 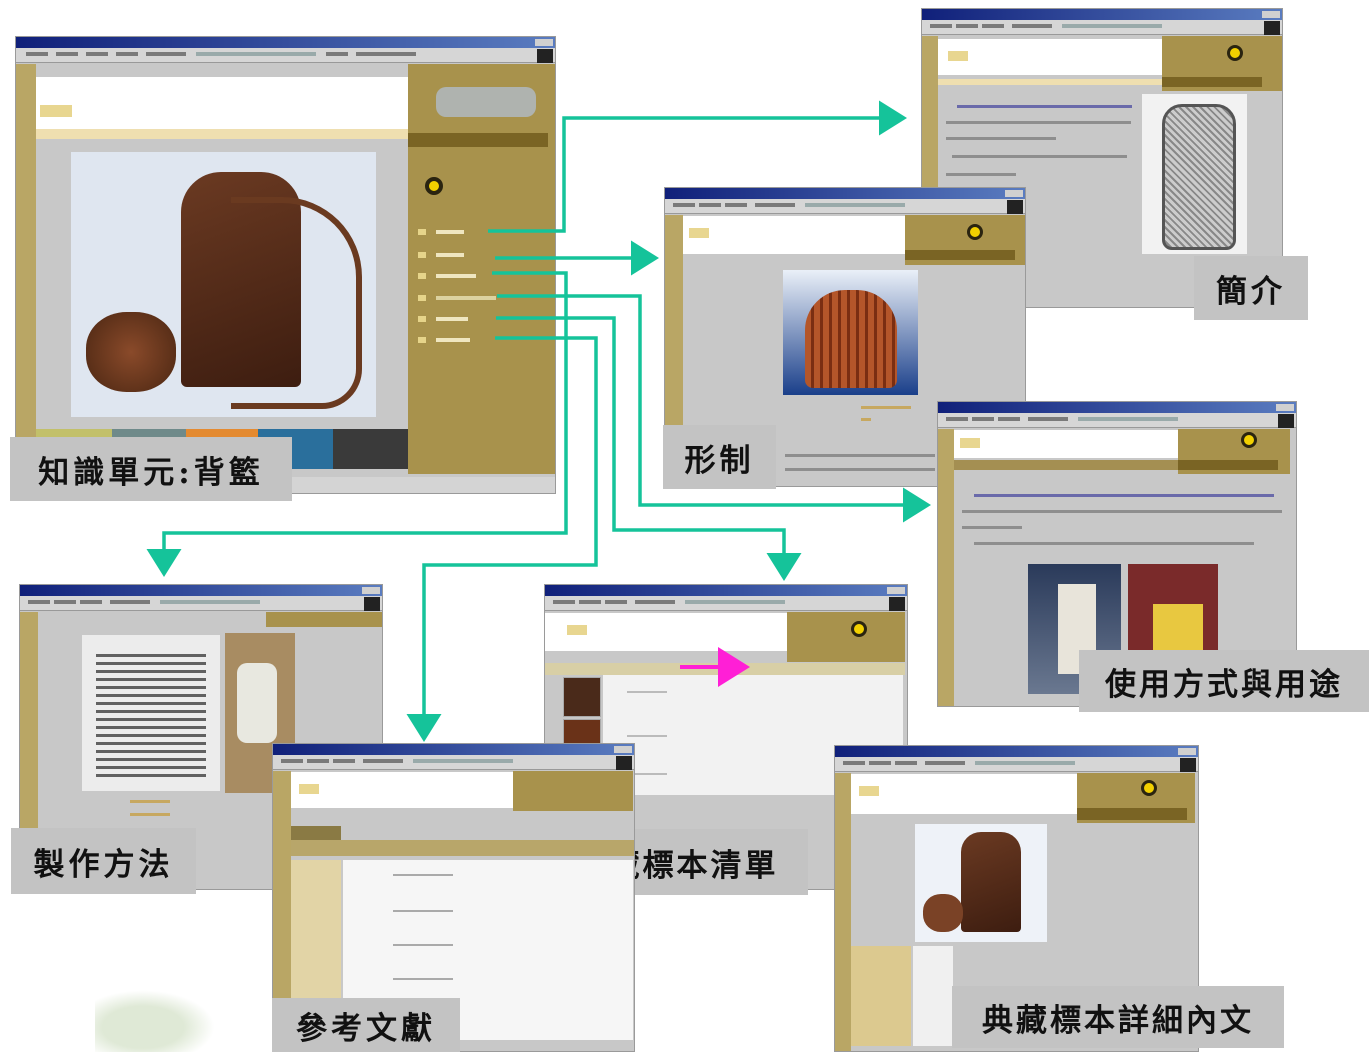 I want to click on arrow-to-usage, so click(x=714, y=408).